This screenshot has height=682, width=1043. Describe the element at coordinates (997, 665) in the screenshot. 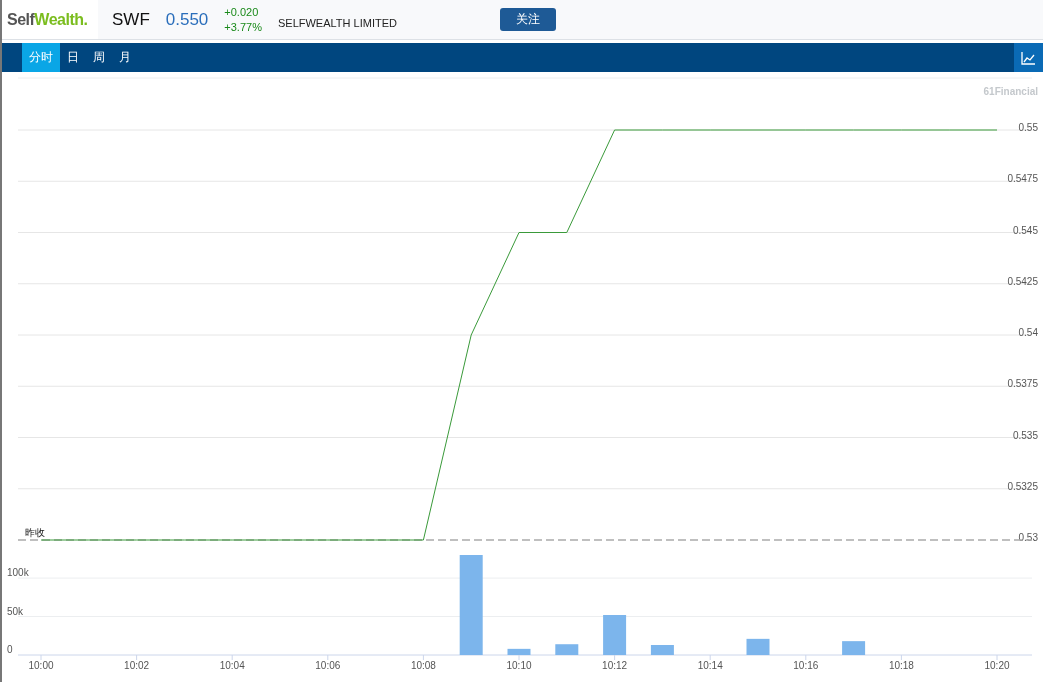

I see `x-axis-label: 10:20` at that location.